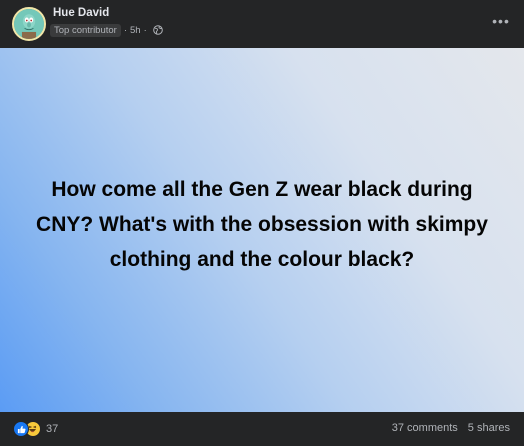  Describe the element at coordinates (81, 13) in the screenshot. I see `author-name: Hue David` at that location.